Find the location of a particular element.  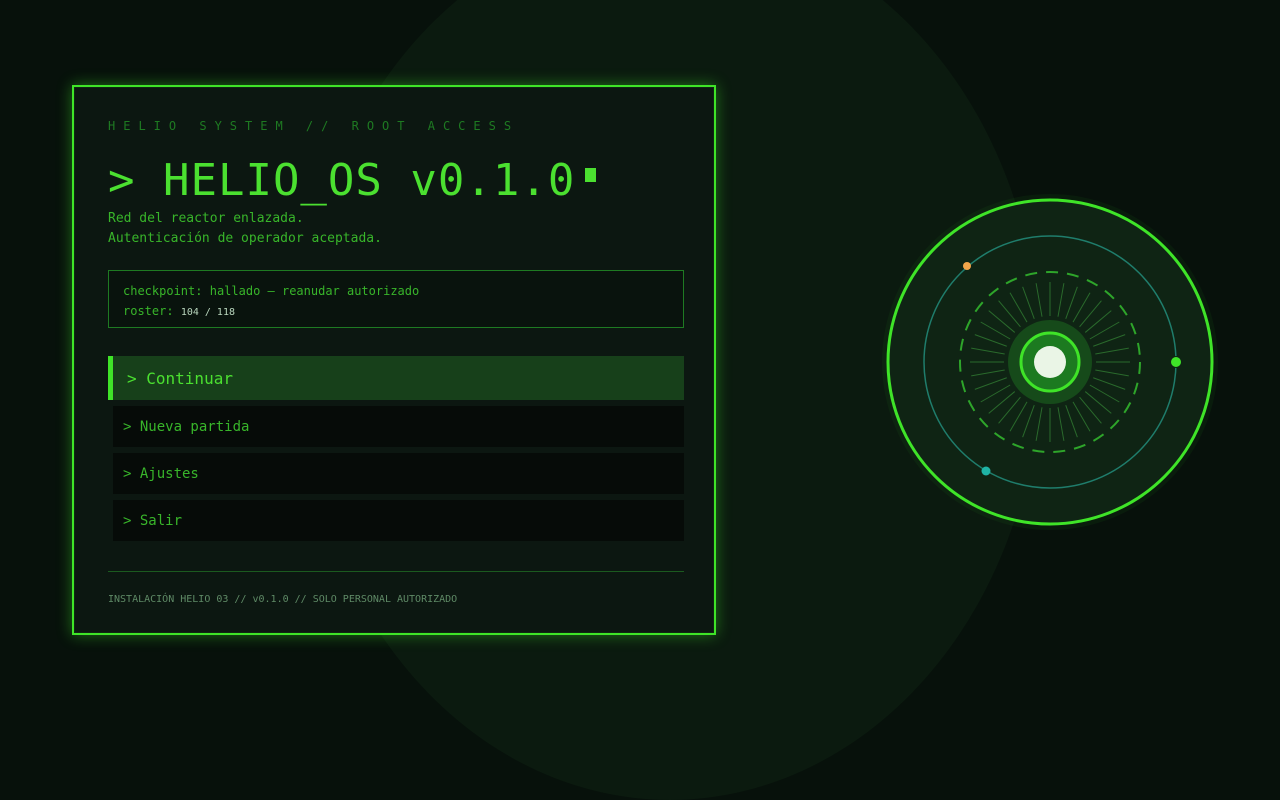

reactor-graphic is located at coordinates (1050, 362).